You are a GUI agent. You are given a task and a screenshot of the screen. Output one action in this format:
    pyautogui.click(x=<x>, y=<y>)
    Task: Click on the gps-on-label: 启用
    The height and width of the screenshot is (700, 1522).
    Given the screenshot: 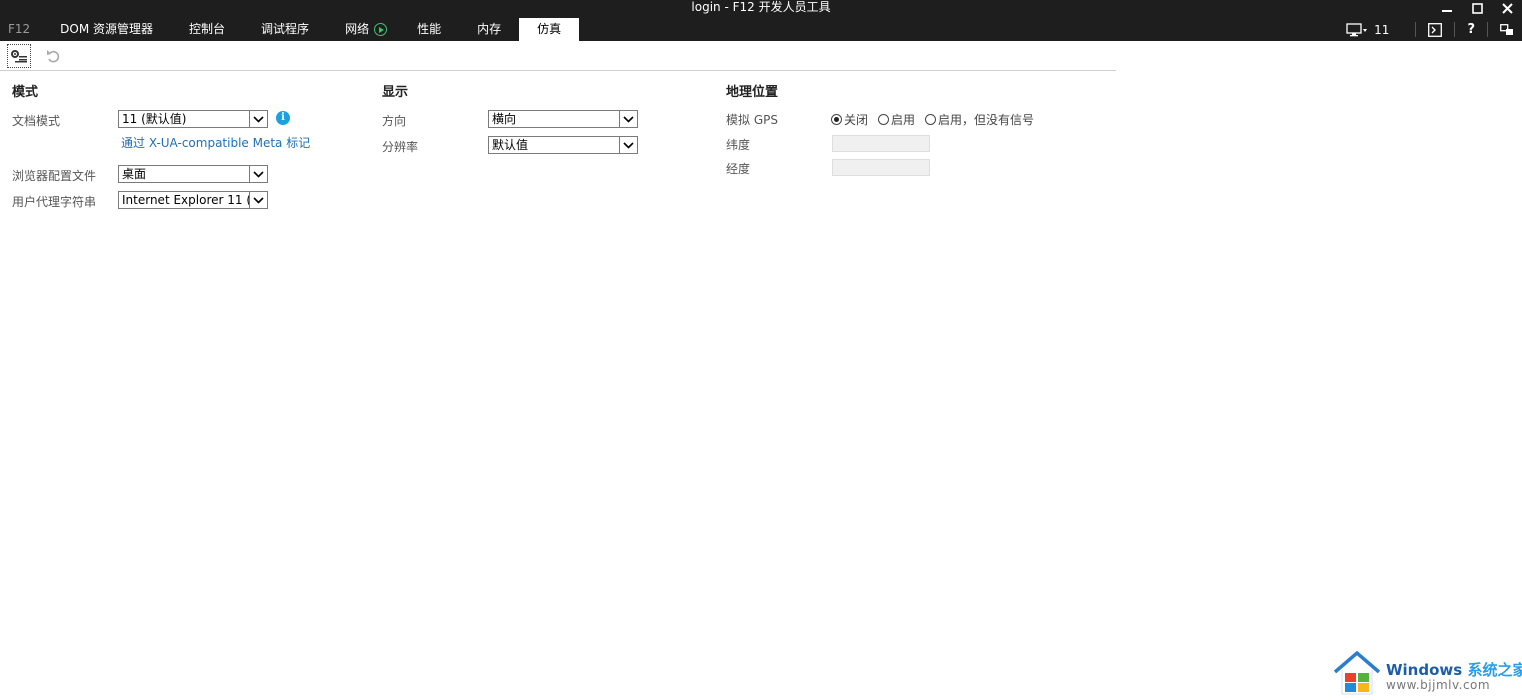 What is the action you would take?
    pyautogui.click(x=903, y=120)
    